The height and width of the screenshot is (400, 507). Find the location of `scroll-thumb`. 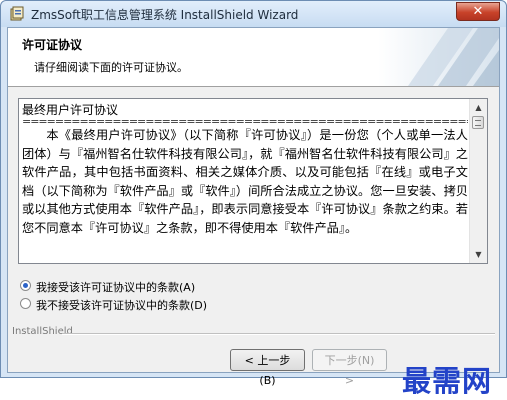

scroll-thumb is located at coordinates (478, 122).